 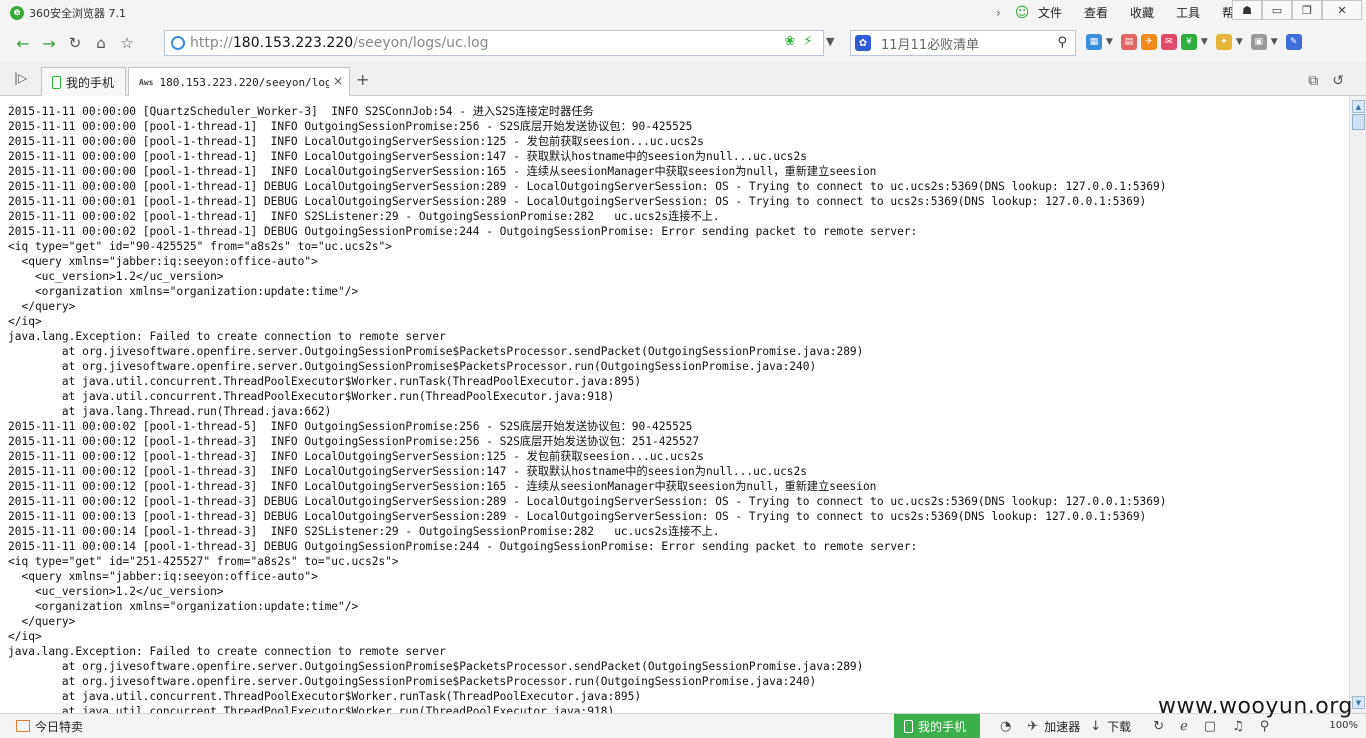 What do you see at coordinates (1148, 42) in the screenshot?
I see `flight-icon: ✈` at bounding box center [1148, 42].